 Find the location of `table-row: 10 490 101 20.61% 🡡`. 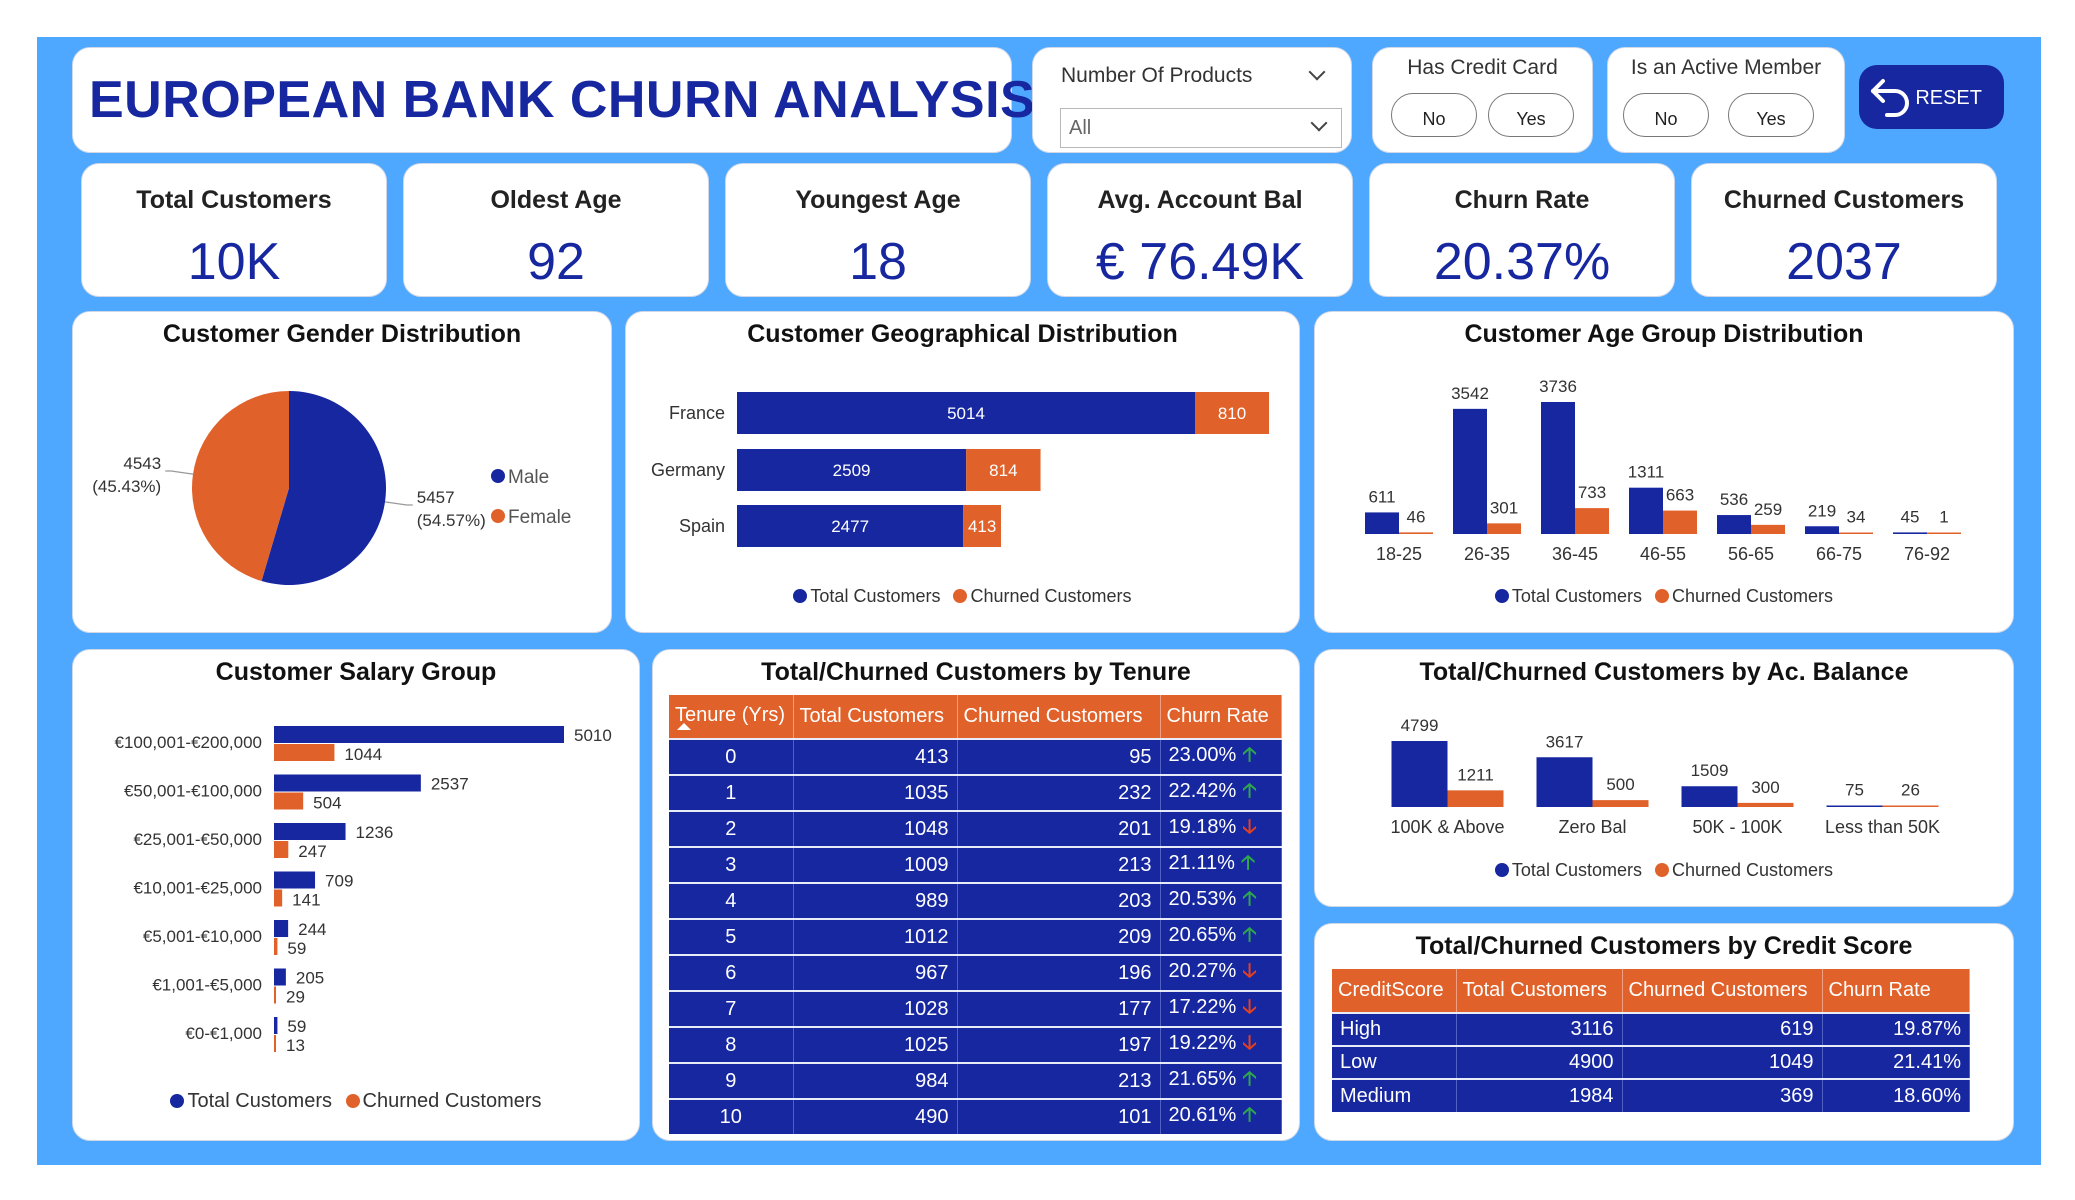

table-row: 10 490 101 20.61% 🡡 is located at coordinates (975, 1116).